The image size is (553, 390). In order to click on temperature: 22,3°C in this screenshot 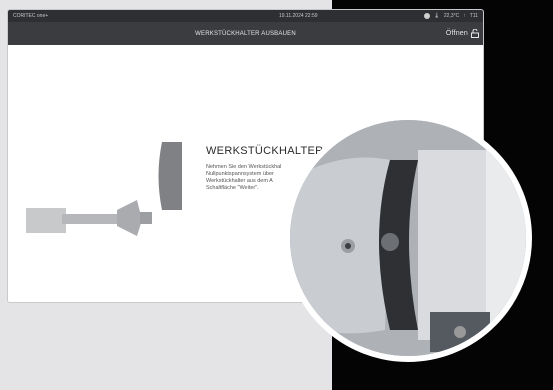, I will do `click(451, 16)`.